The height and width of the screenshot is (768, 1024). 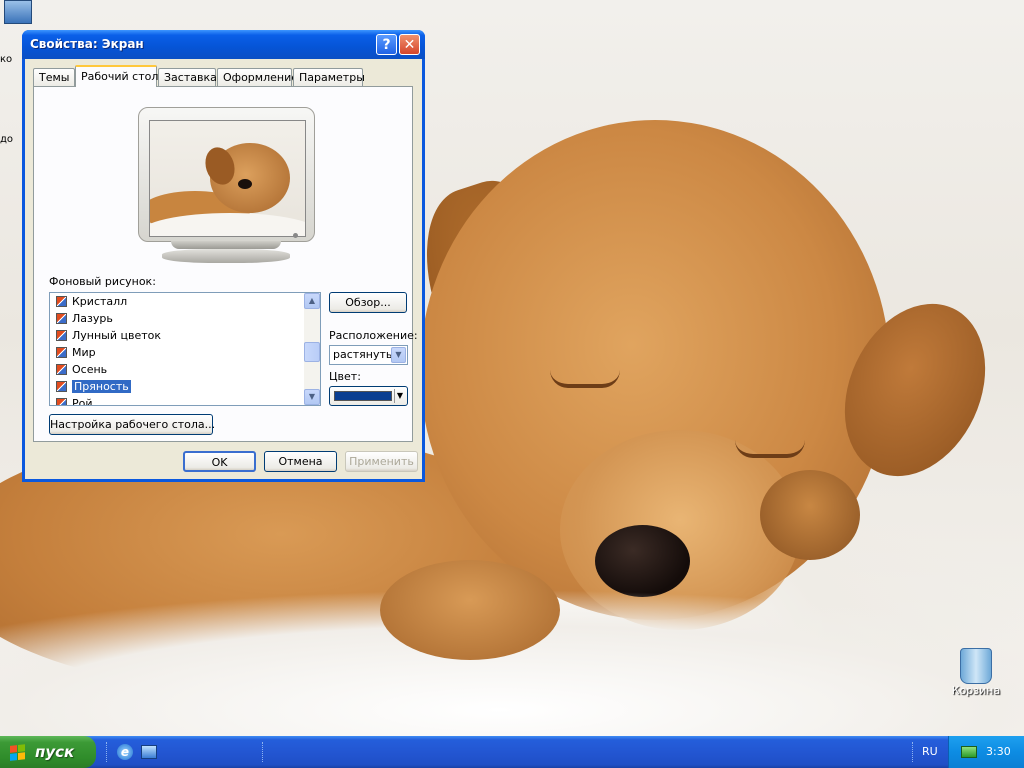 I want to click on recycle-bin-icon, so click(x=976, y=666).